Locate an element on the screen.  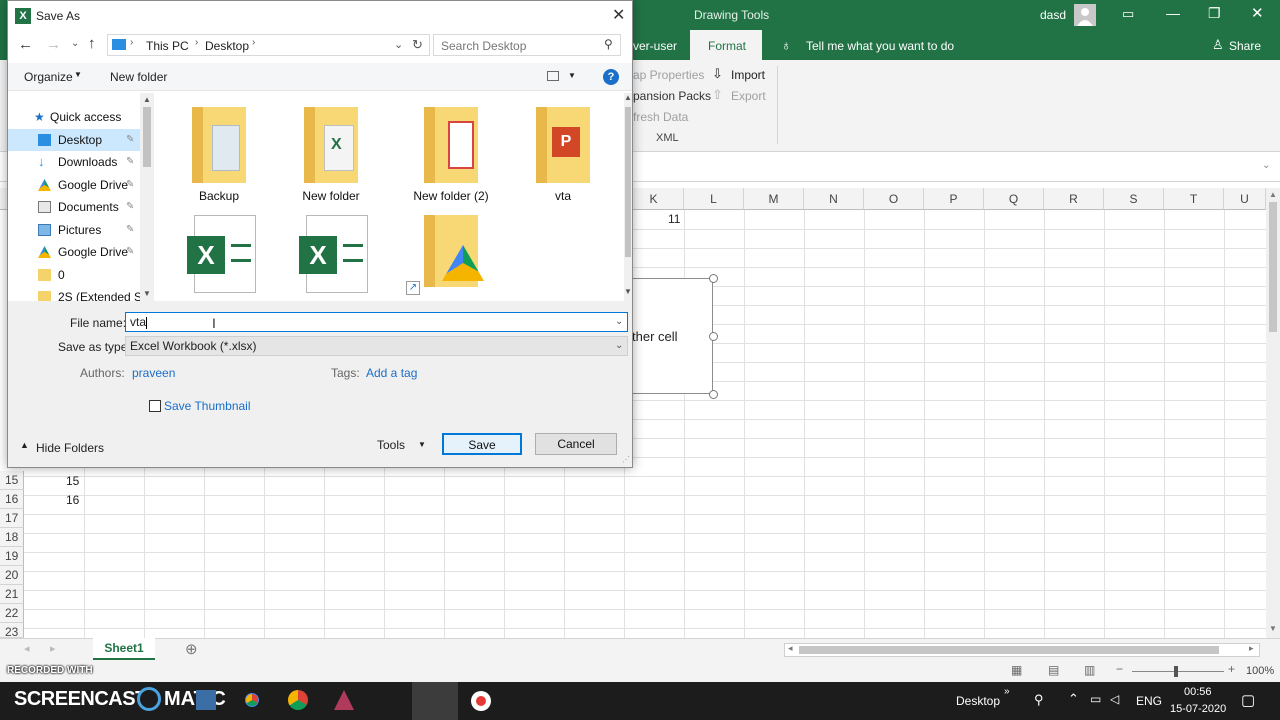
up-arrow-icon: ↑ is located at coordinates (92, 43).